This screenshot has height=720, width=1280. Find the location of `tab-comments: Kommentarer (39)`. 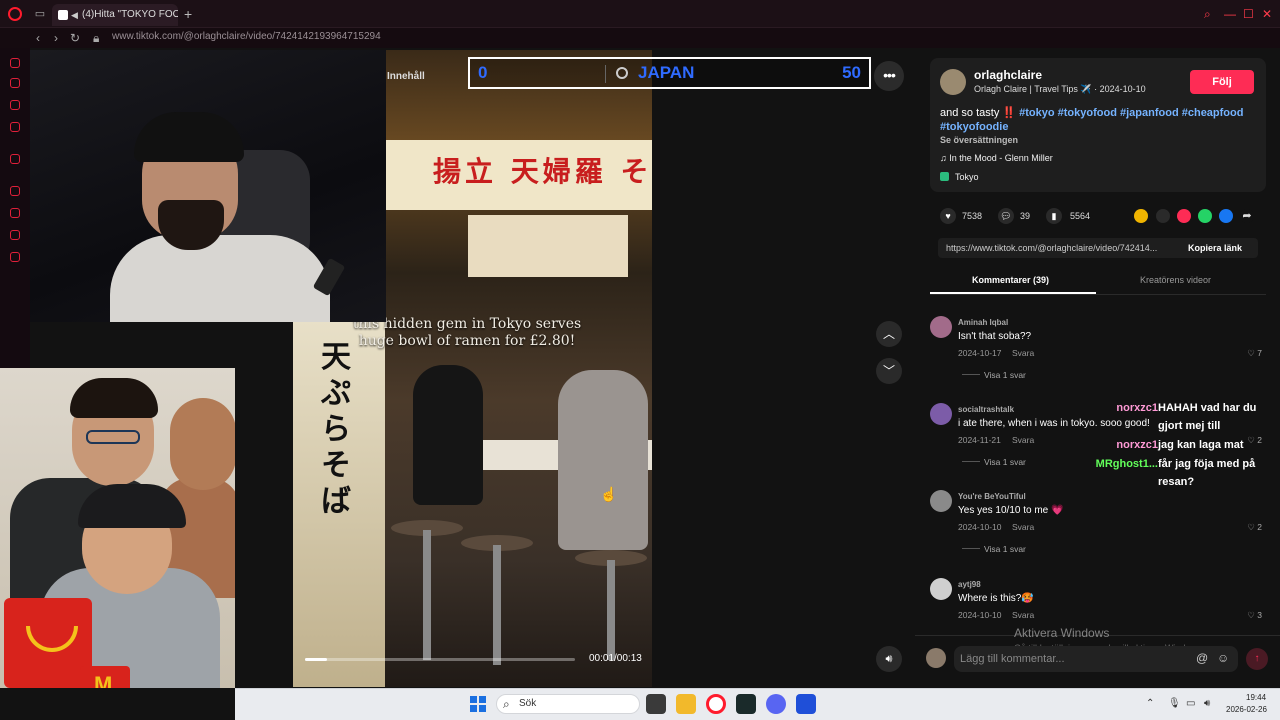

tab-comments: Kommentarer (39) is located at coordinates (1010, 280).